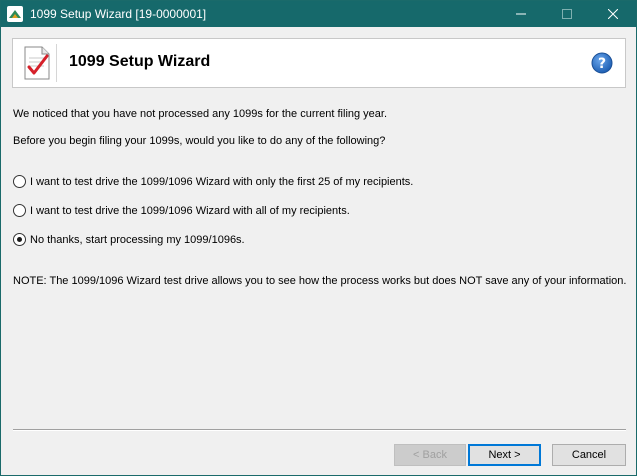 This screenshot has width=637, height=476. I want to click on minimize-button, so click(521, 14).